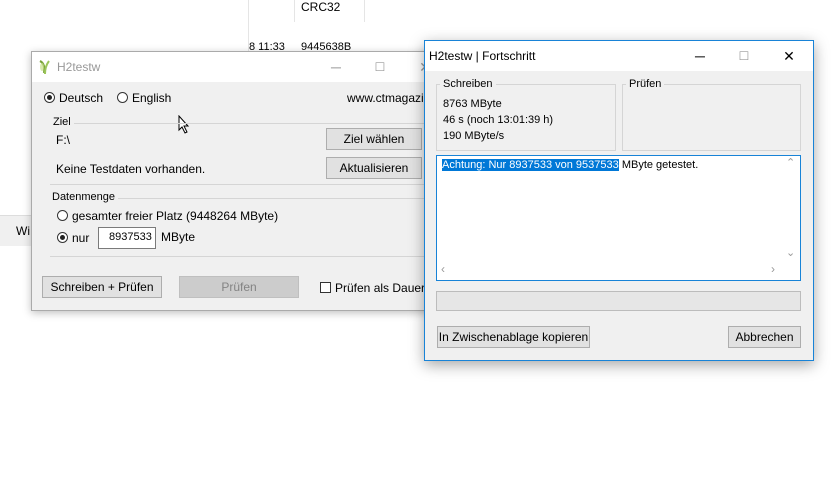 The width and height of the screenshot is (838, 478). Describe the element at coordinates (245, 123) in the screenshot. I see `ziel-group-frame` at that location.